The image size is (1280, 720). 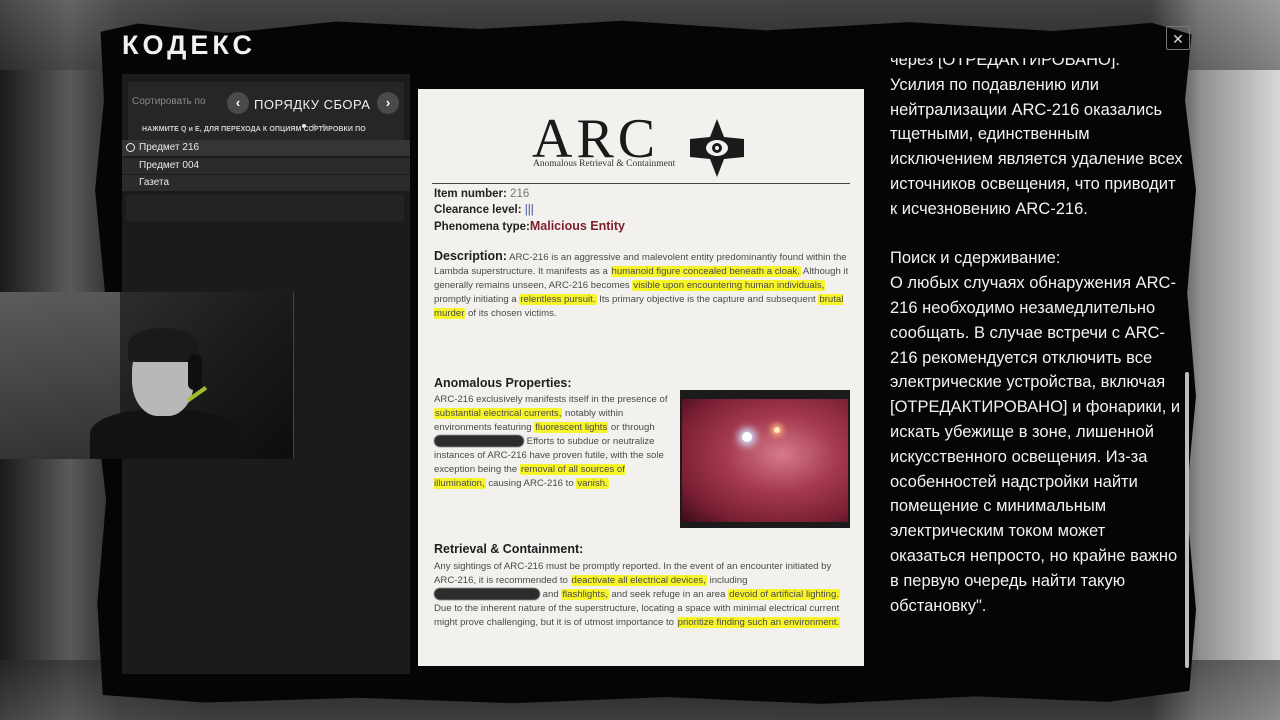 What do you see at coordinates (130, 147) in the screenshot?
I see `selected-radio-icon` at bounding box center [130, 147].